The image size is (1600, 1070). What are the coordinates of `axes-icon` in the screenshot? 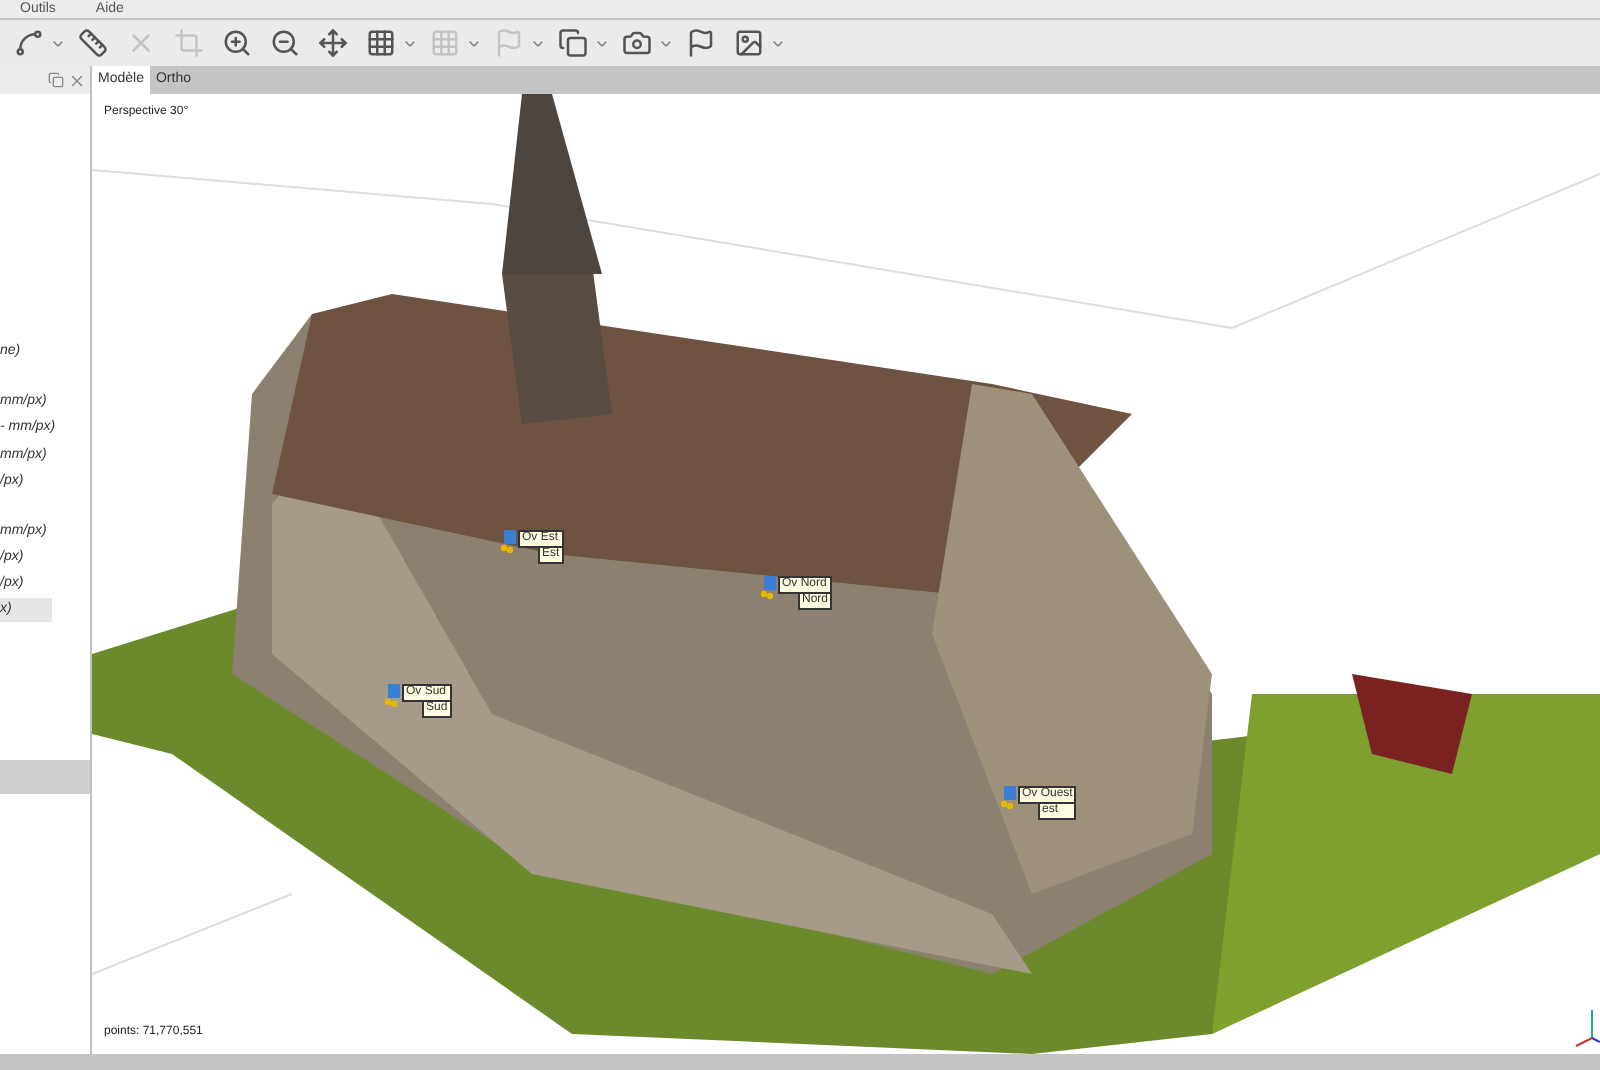 It's located at (1586, 1028).